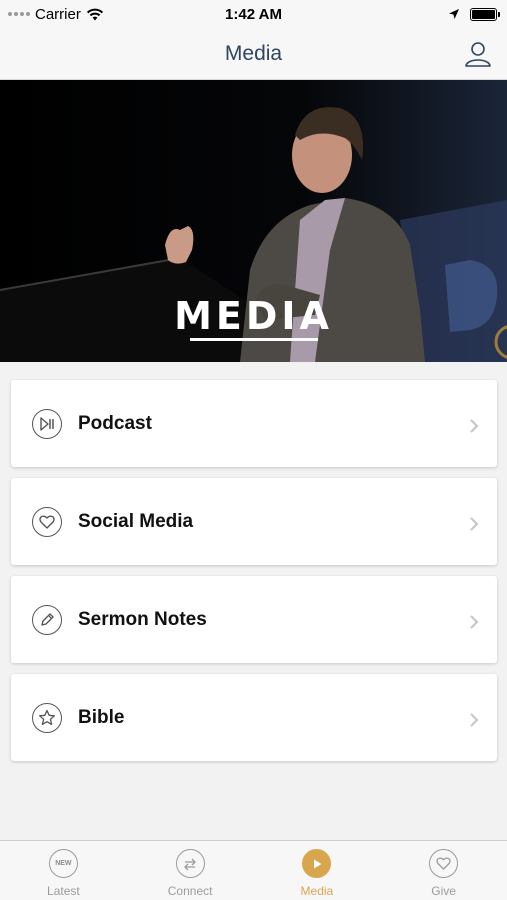 The width and height of the screenshot is (507, 900). Describe the element at coordinates (63, 863) in the screenshot. I see `new-badge-icon: NEW` at that location.